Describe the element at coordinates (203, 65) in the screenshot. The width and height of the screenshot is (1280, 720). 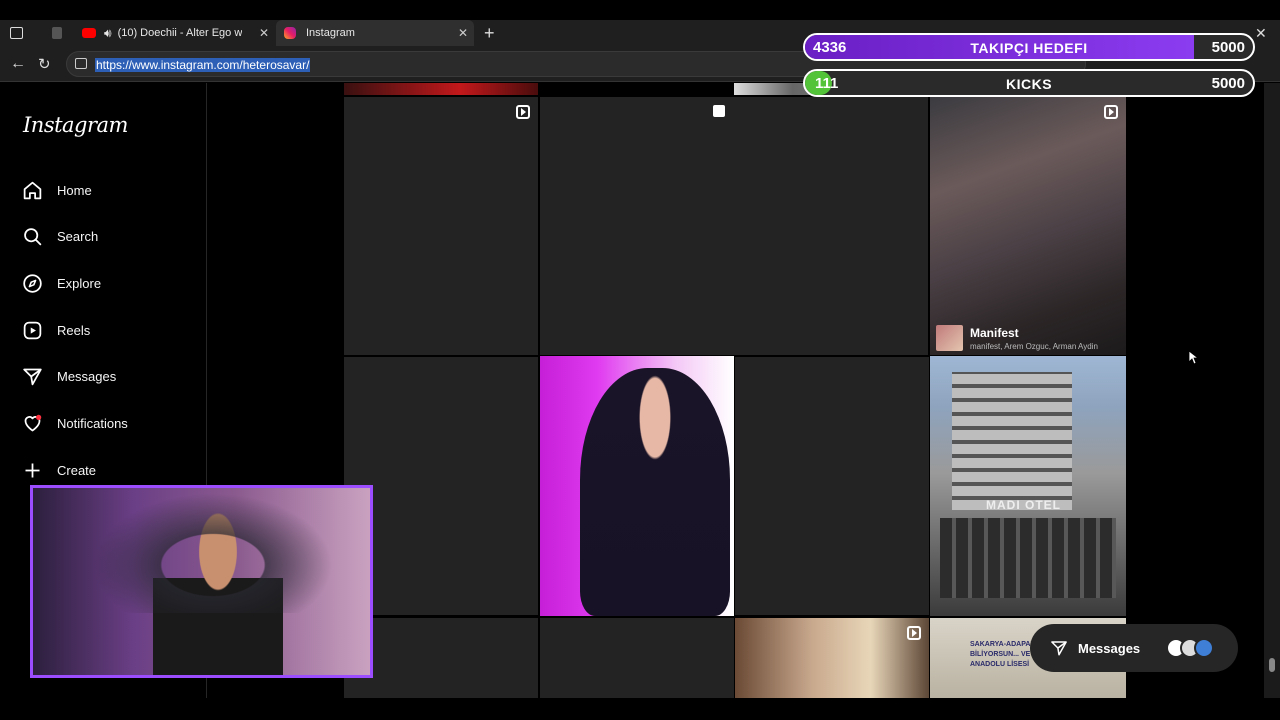
I see `url-text: https://www.instagram.com/heterosavar/` at that location.